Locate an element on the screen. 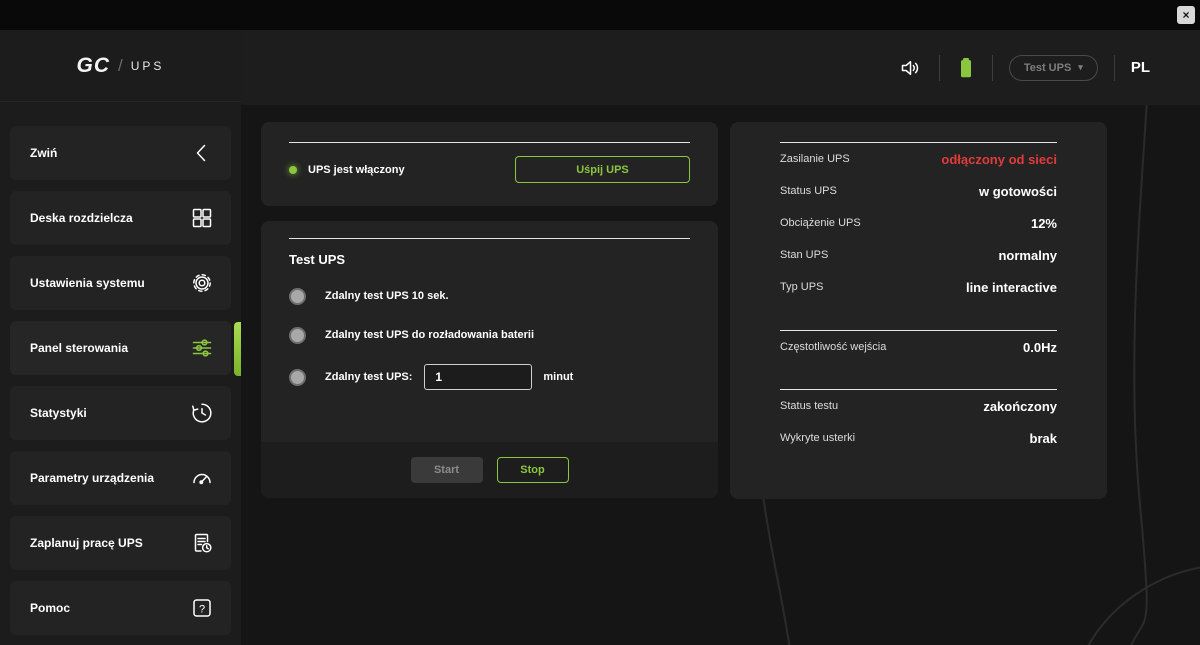  sleep-ups-button: Uśpij UPS is located at coordinates (602, 169).